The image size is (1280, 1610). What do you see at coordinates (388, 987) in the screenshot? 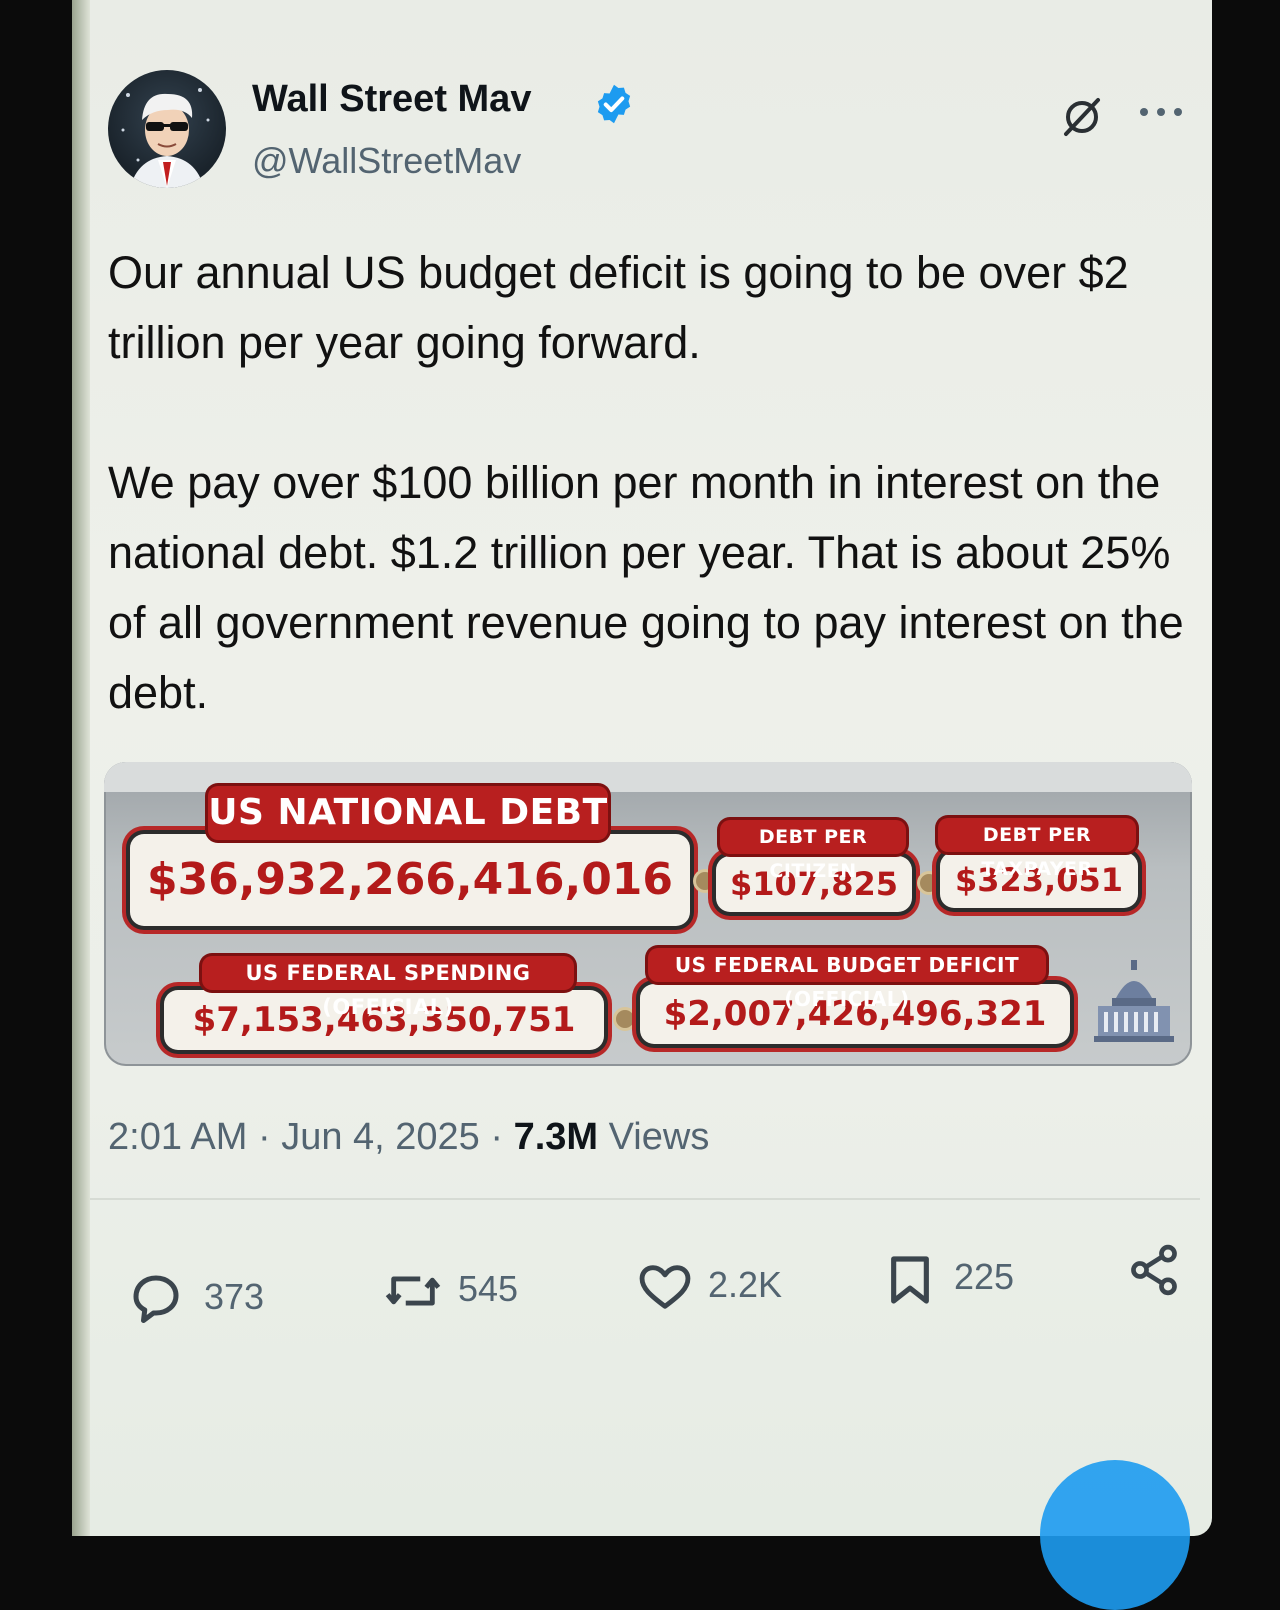
I see `spending-label: US FEDERAL SPENDING (OFFICIAL)` at bounding box center [388, 987].